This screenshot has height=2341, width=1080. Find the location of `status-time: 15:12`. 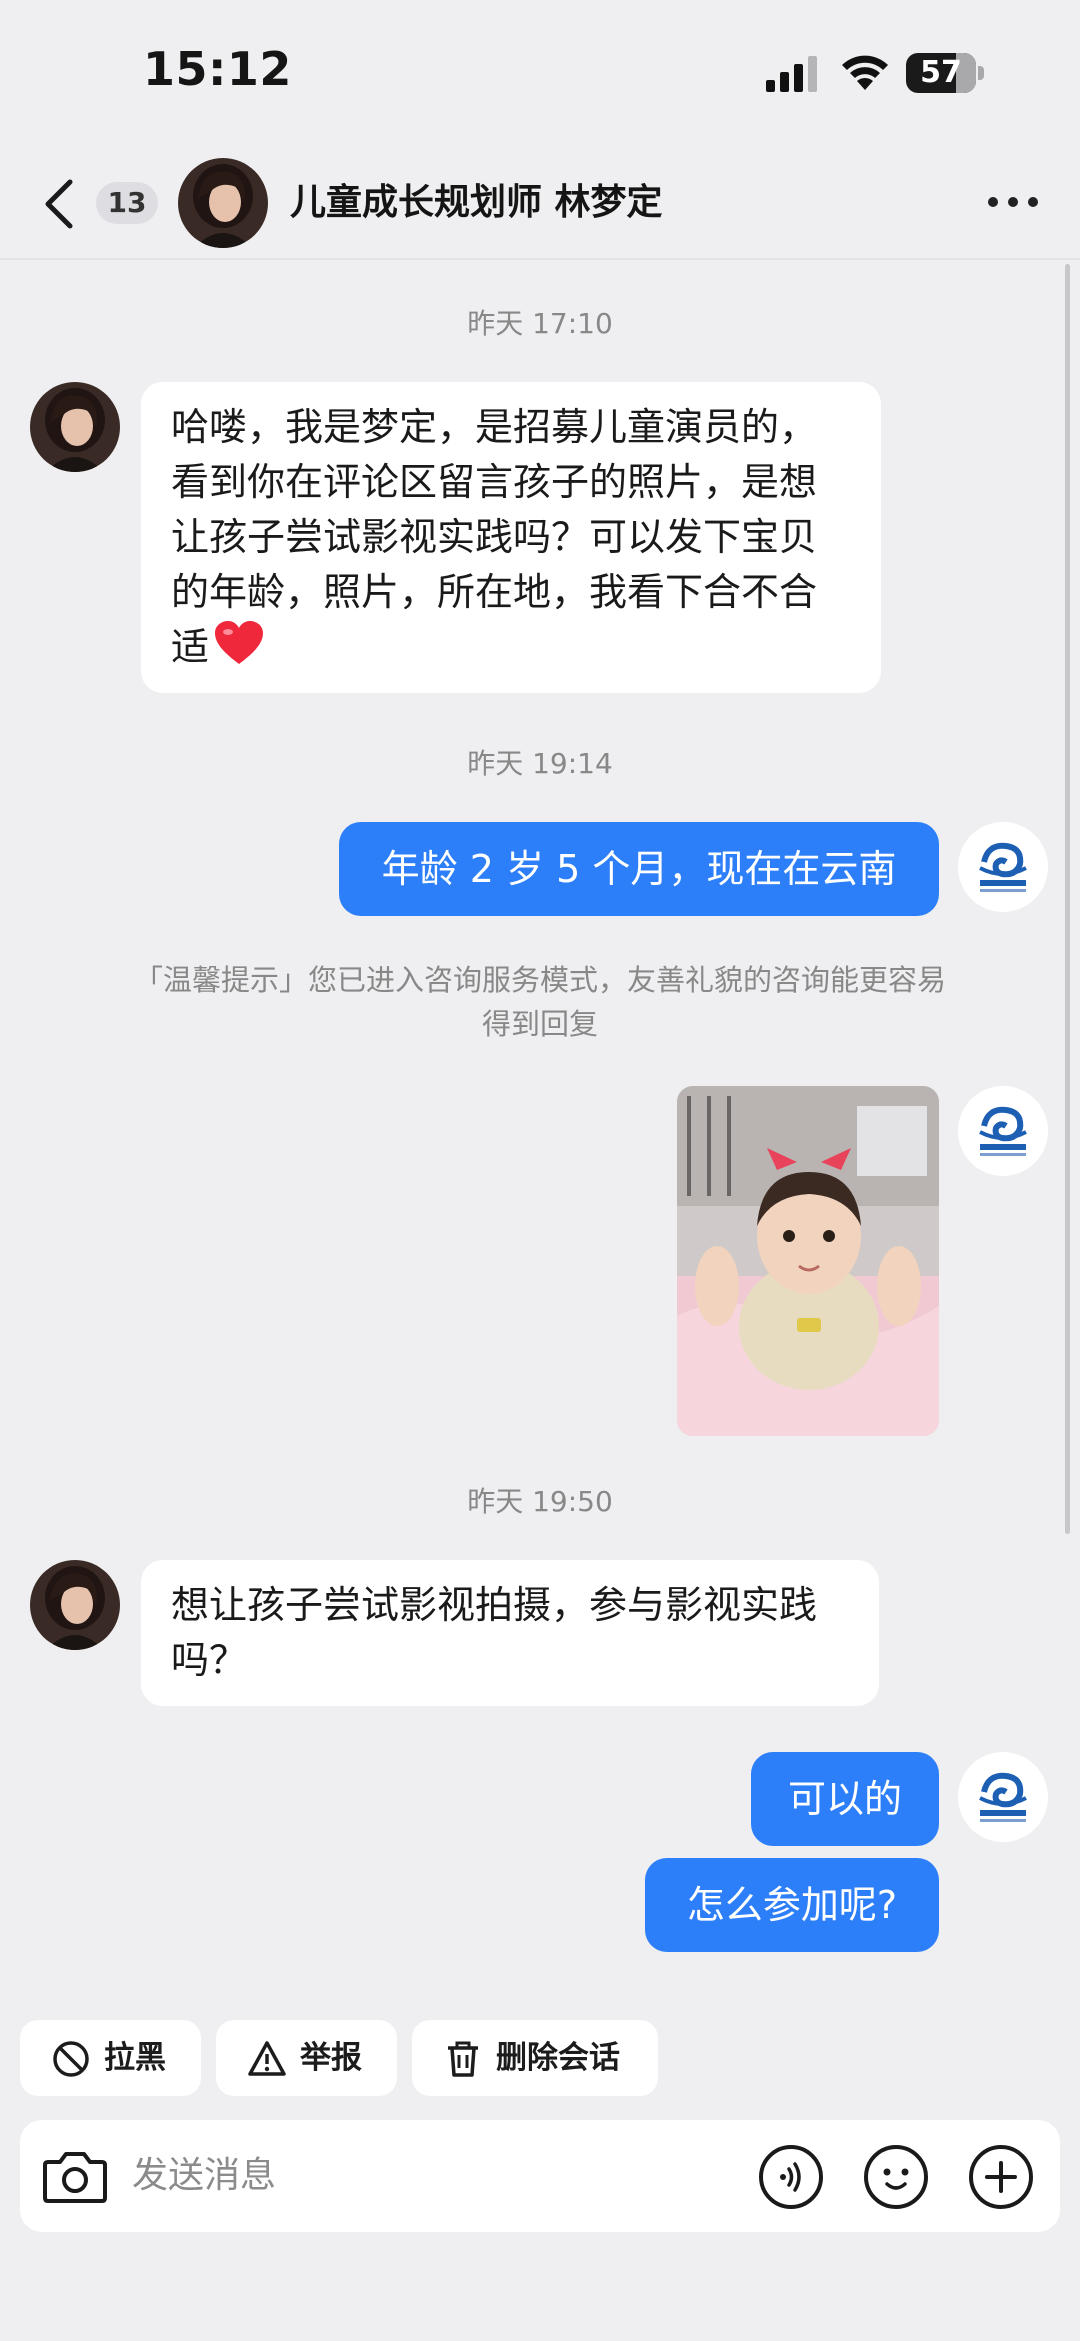

status-time: 15:12 is located at coordinates (217, 69).